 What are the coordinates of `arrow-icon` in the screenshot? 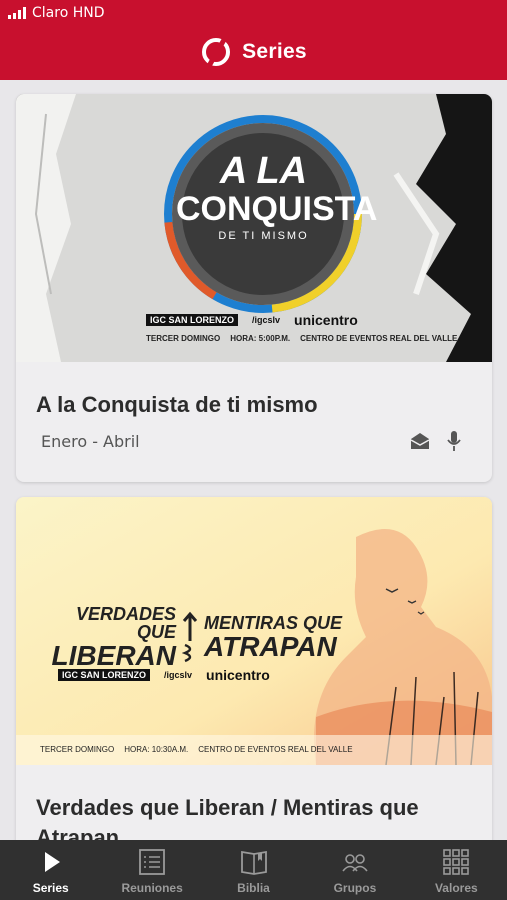 It's located at (190, 637).